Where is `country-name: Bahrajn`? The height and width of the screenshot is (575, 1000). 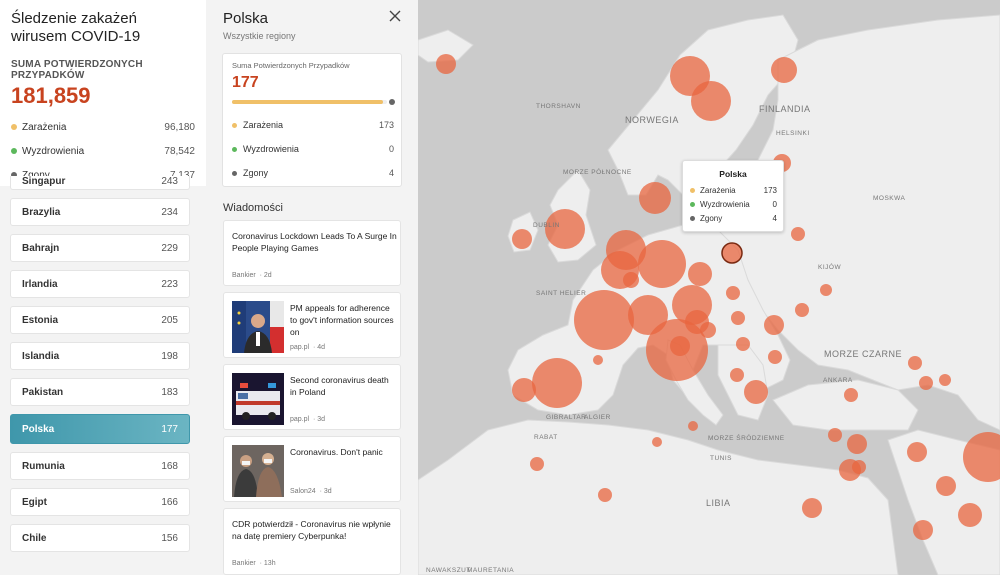 country-name: Bahrajn is located at coordinates (41, 248).